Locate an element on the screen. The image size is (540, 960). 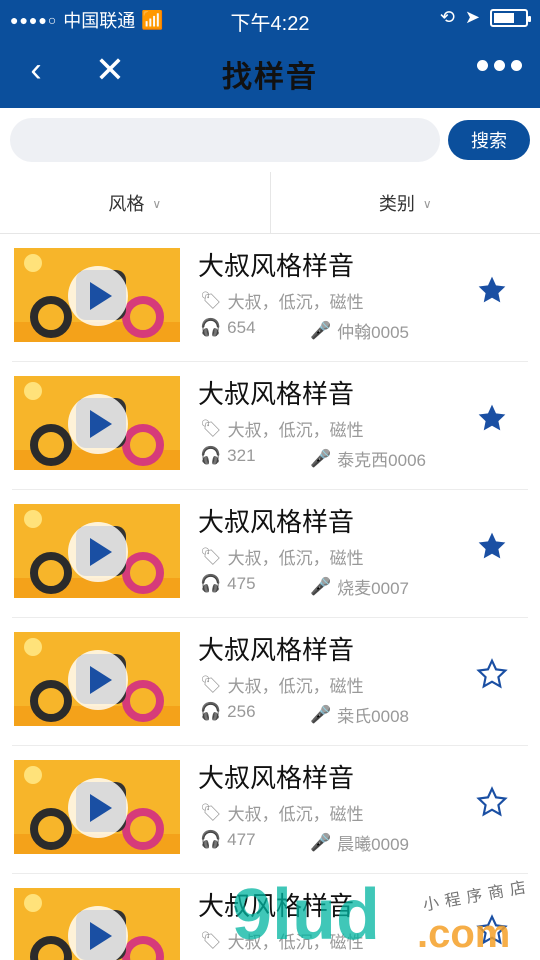
play-count: 475 is located at coordinates (241, 583).